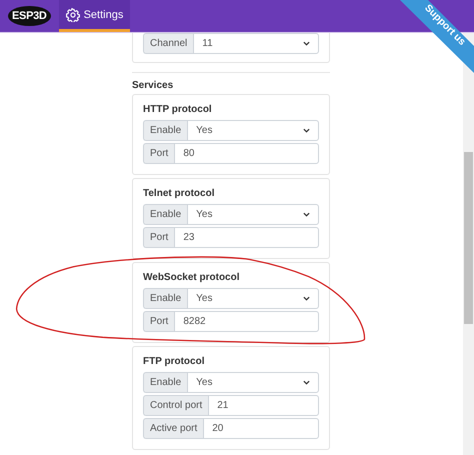 The width and height of the screenshot is (474, 455). I want to click on field-label: Channel, so click(168, 43).